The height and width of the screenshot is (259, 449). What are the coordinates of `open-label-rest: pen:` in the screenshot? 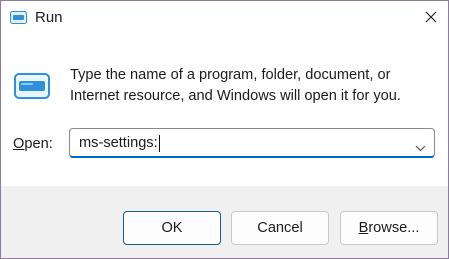 It's located at (38, 144).